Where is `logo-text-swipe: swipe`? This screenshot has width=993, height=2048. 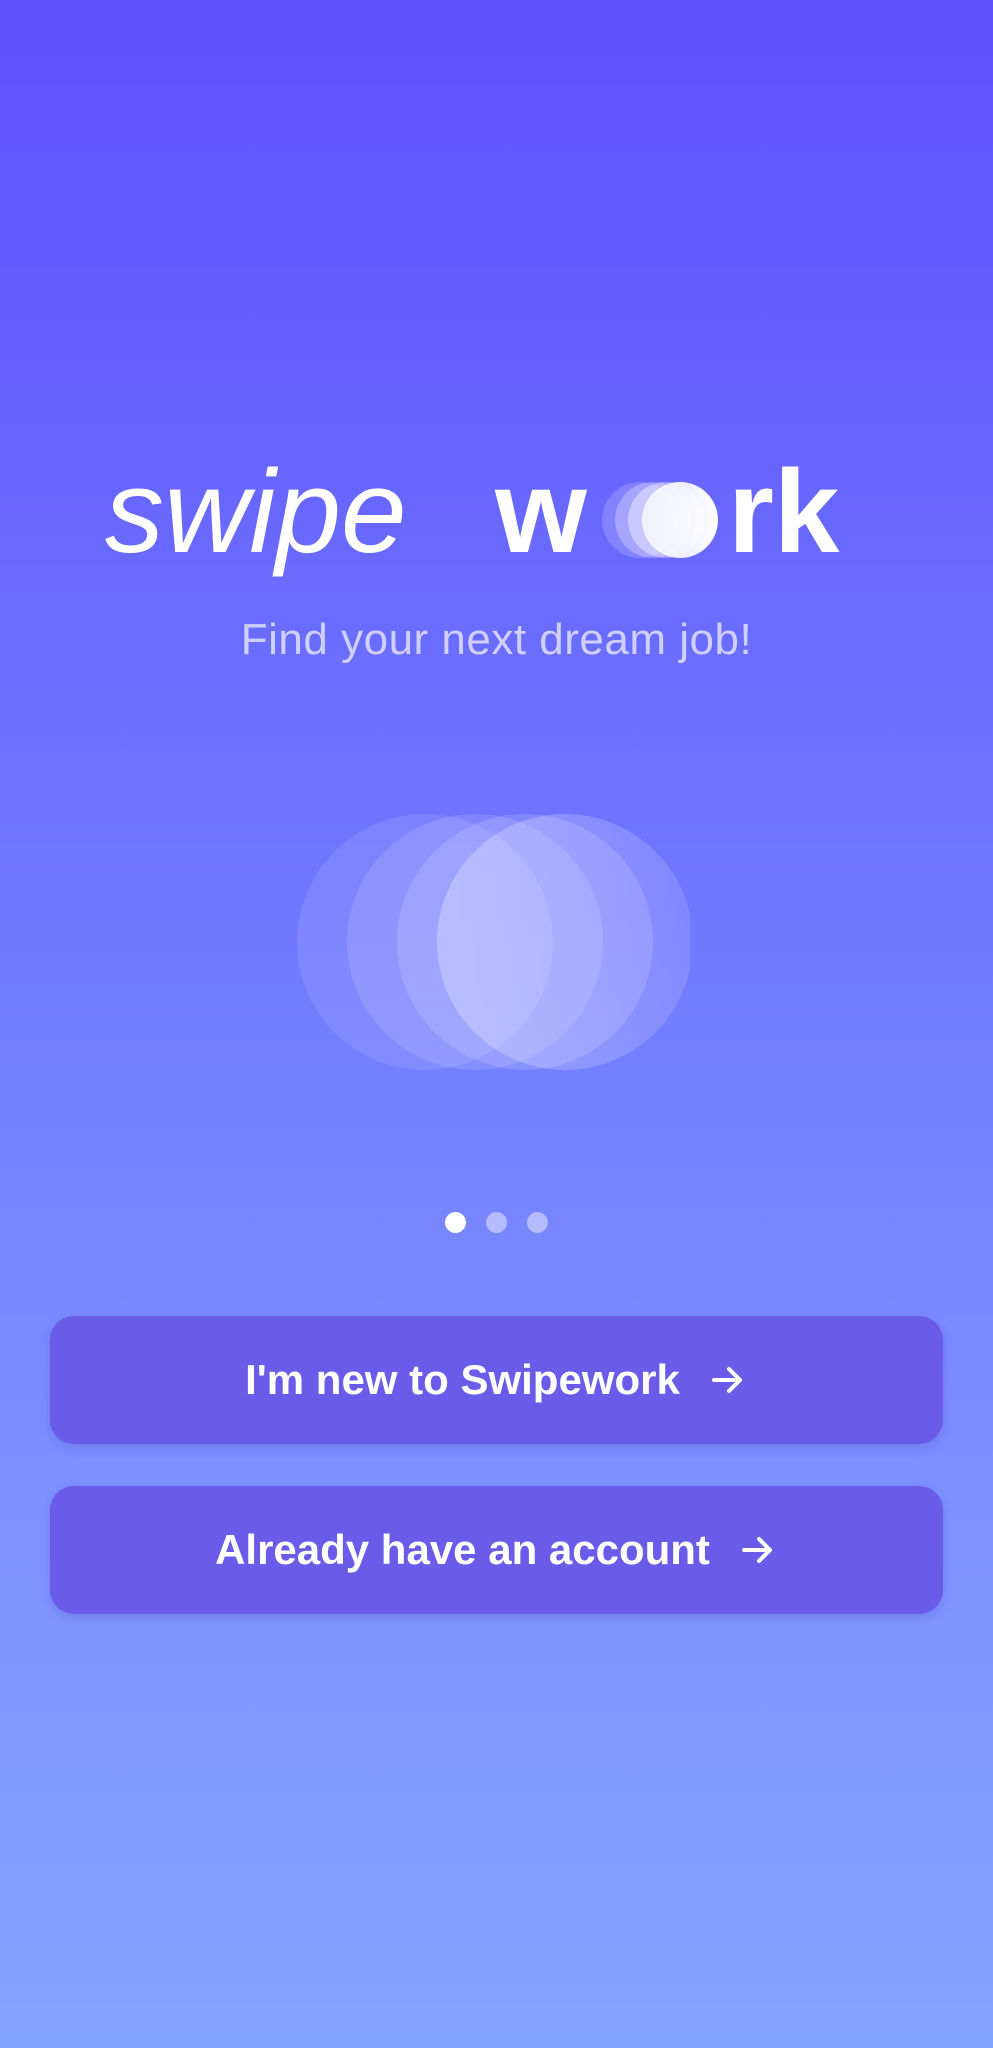 logo-text-swipe: swipe is located at coordinates (256, 512).